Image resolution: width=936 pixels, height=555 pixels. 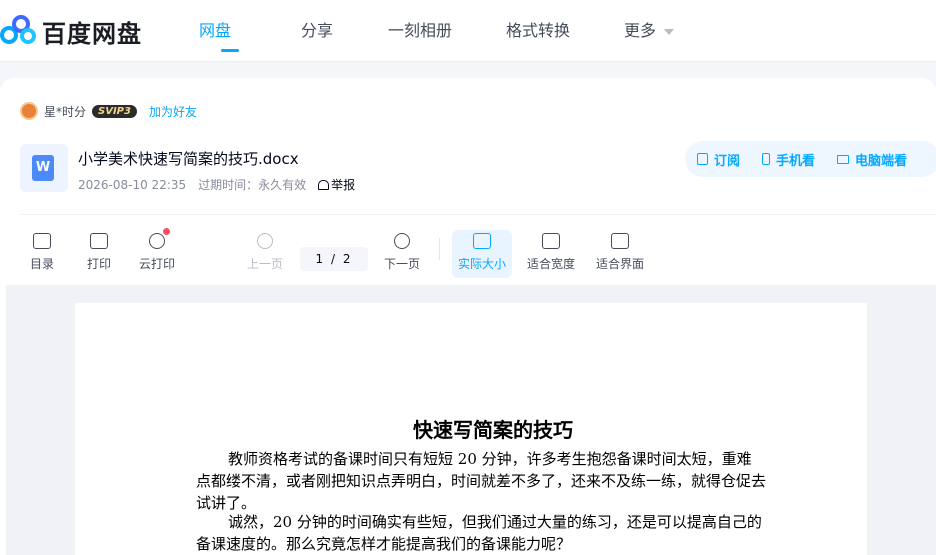 I want to click on nav-tab-share: 分享, so click(x=321, y=31).